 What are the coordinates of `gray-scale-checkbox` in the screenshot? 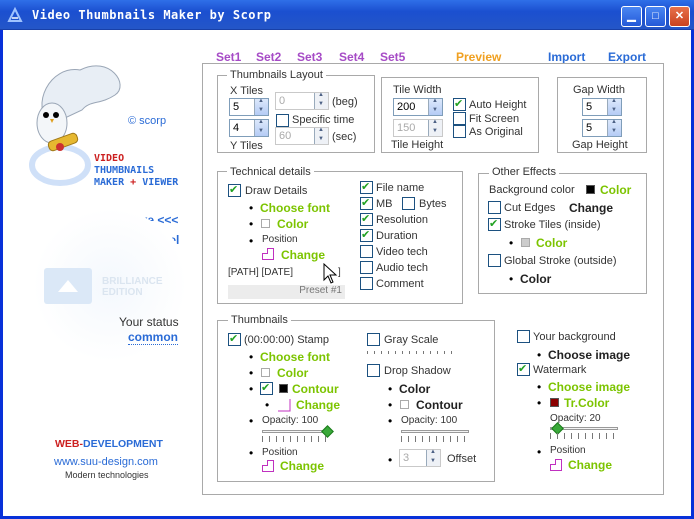 It's located at (373, 339).